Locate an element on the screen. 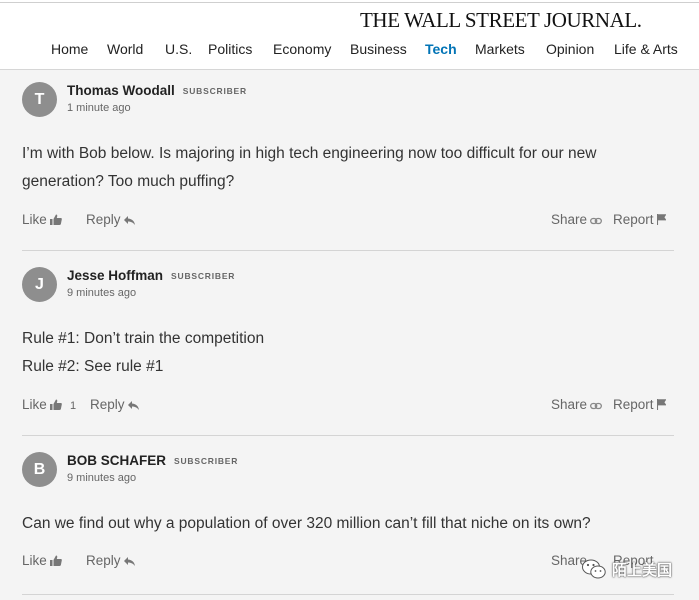 The width and height of the screenshot is (699, 600). comment-author: Jesse Hoffman SUBSCRIBER is located at coordinates (151, 275).